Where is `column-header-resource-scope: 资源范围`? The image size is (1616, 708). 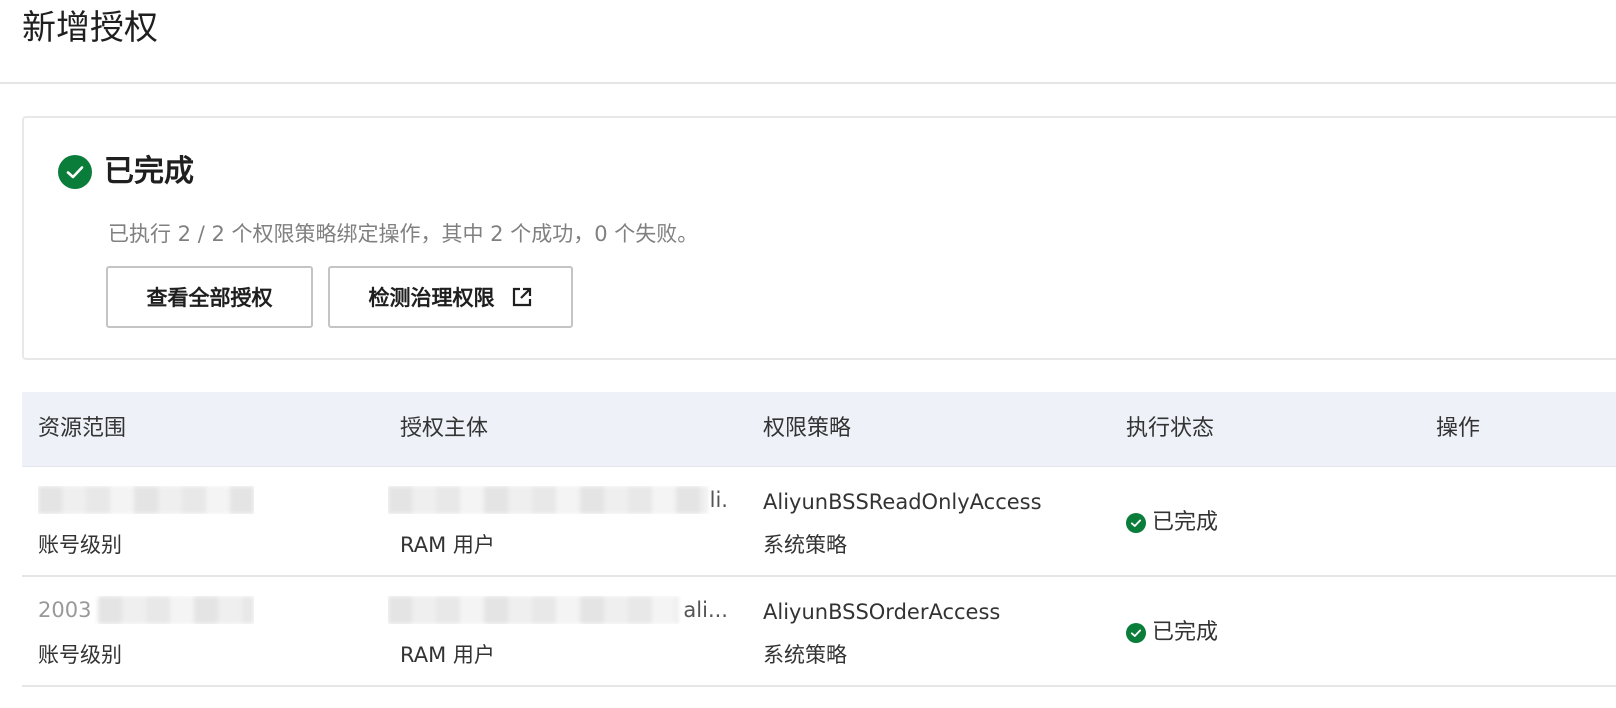 column-header-resource-scope: 资源范围 is located at coordinates (82, 428).